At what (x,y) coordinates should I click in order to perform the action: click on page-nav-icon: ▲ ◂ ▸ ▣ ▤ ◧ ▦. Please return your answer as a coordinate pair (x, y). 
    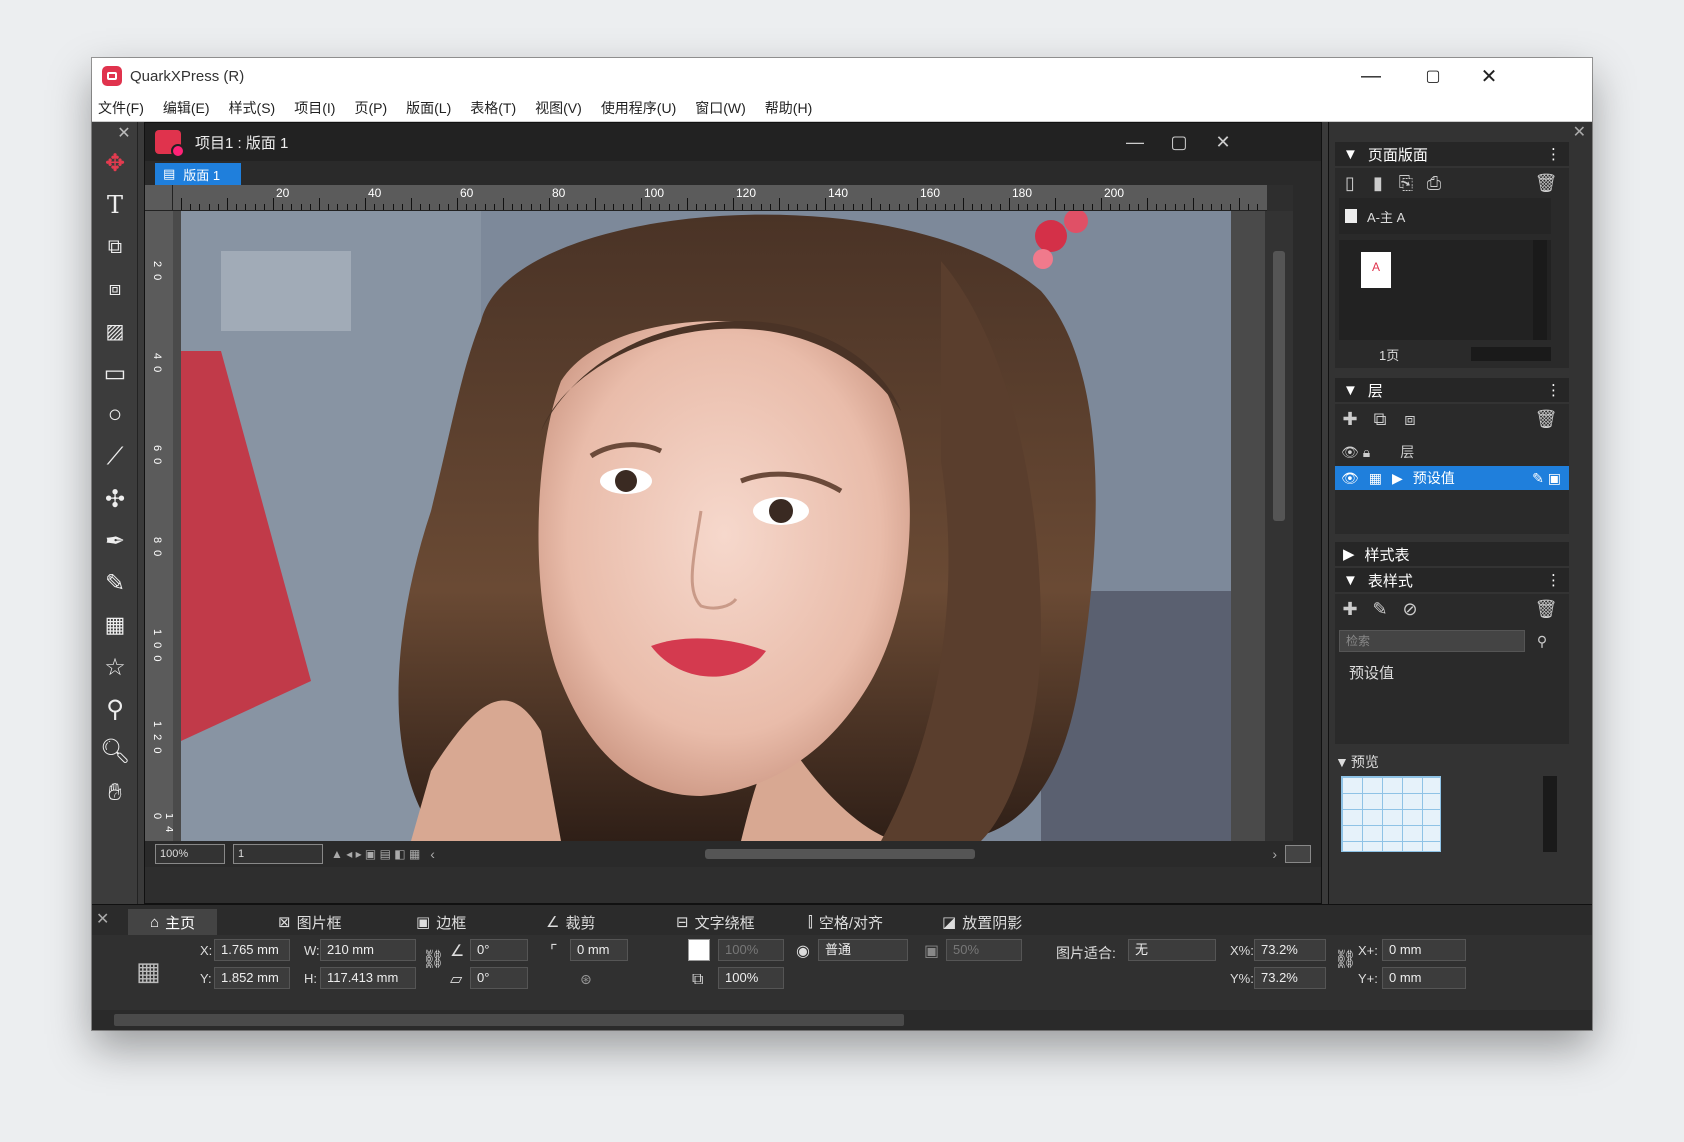
    Looking at the image, I should click on (375, 854).